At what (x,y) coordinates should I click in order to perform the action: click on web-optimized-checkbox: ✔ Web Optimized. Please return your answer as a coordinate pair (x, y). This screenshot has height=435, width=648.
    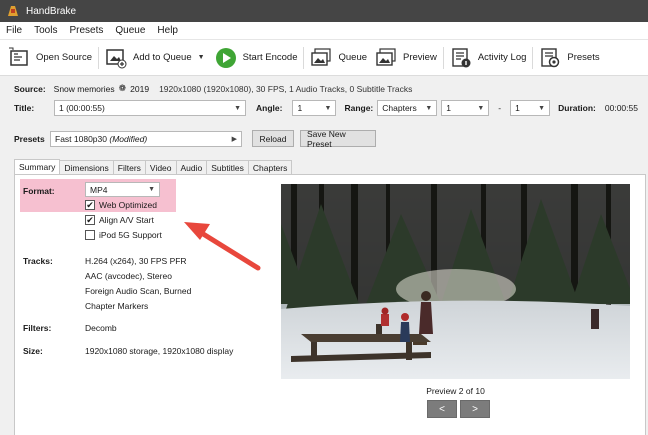
    Looking at the image, I should click on (121, 205).